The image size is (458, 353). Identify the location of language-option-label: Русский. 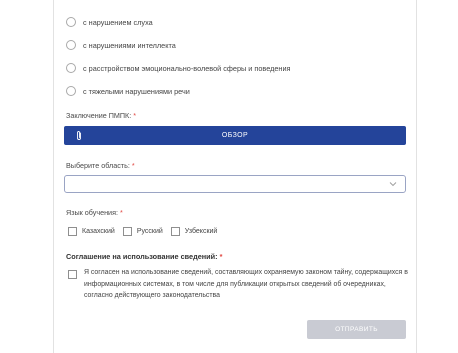
(149, 231).